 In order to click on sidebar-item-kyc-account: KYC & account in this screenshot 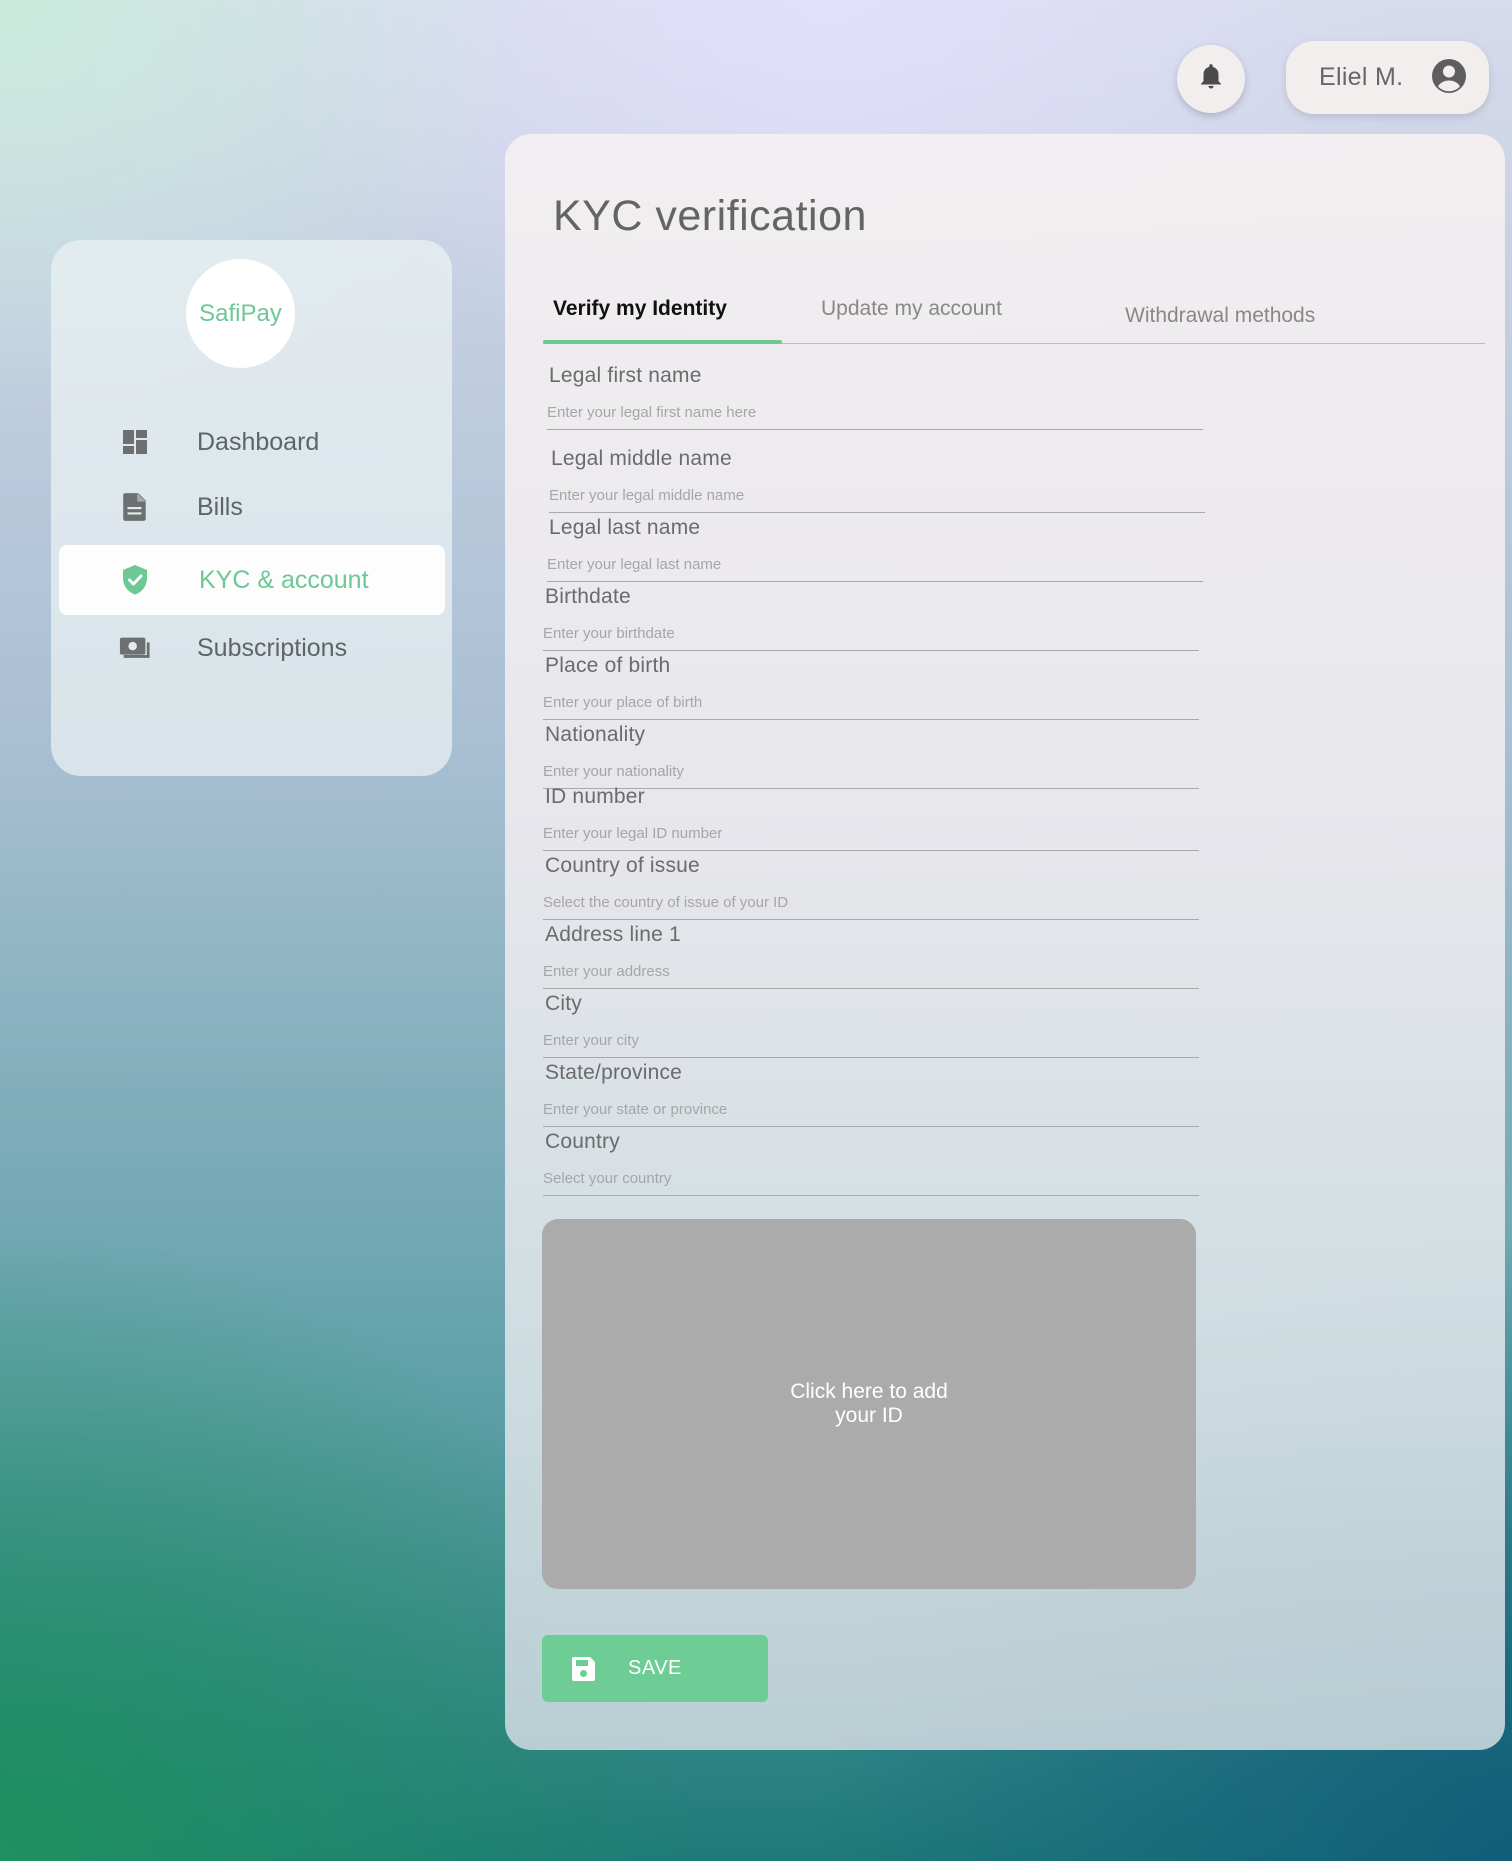, I will do `click(252, 580)`.